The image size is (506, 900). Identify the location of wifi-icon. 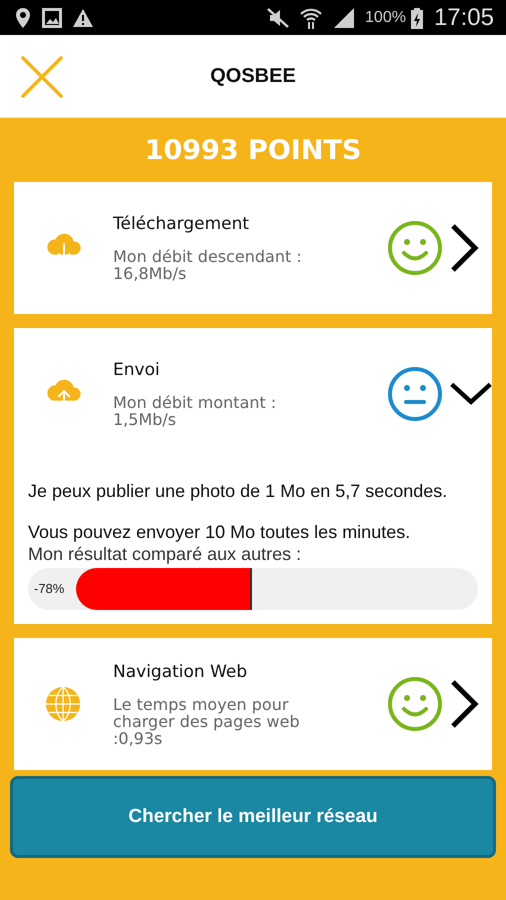
(311, 17).